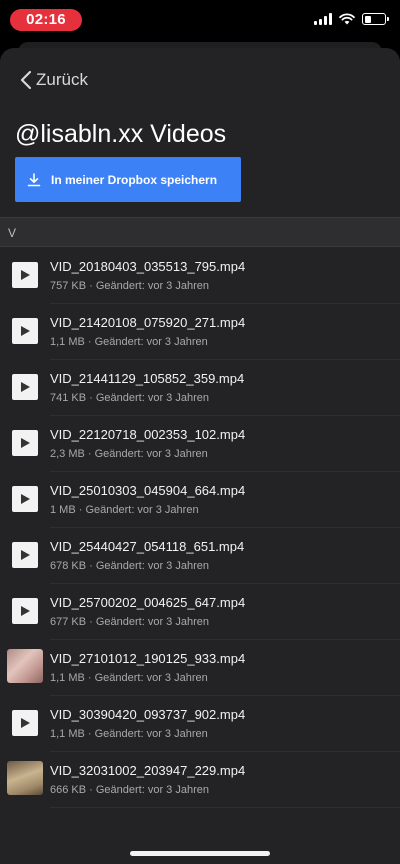 This screenshot has height=864, width=400. Describe the element at coordinates (129, 566) in the screenshot. I see `file-meta: 678 KB · Geändert: vor 3 Jahren` at that location.